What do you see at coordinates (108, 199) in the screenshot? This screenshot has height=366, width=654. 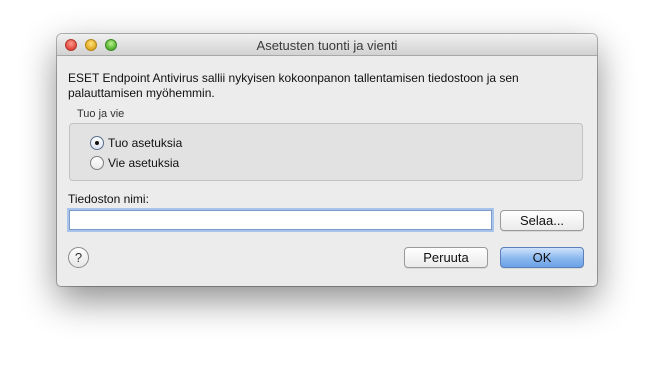 I see `filename-label: Tiedoston nimi:` at bounding box center [108, 199].